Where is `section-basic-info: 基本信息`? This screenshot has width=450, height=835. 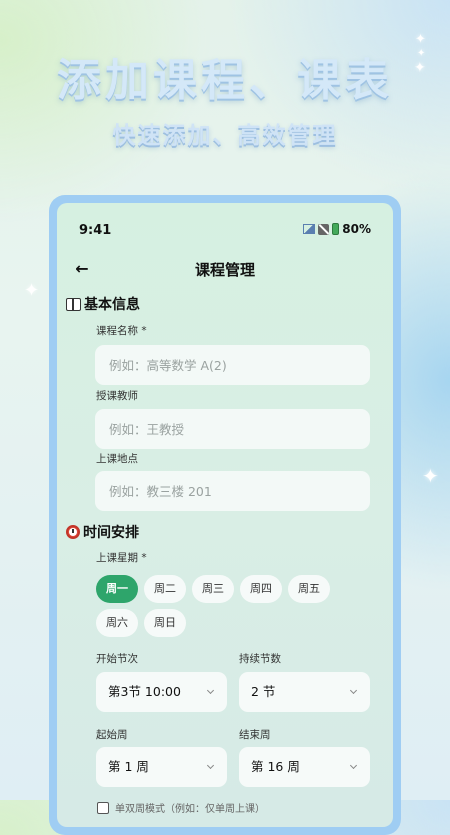 section-basic-info: 基本信息 is located at coordinates (103, 304).